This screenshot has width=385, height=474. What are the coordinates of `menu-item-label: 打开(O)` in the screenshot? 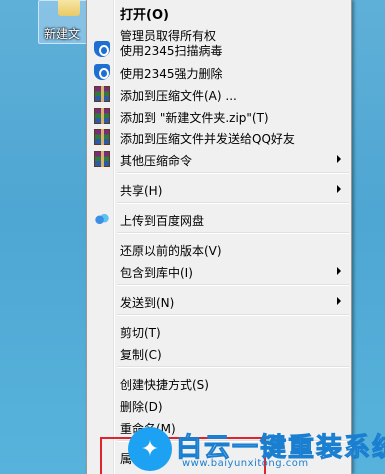 It's located at (144, 15).